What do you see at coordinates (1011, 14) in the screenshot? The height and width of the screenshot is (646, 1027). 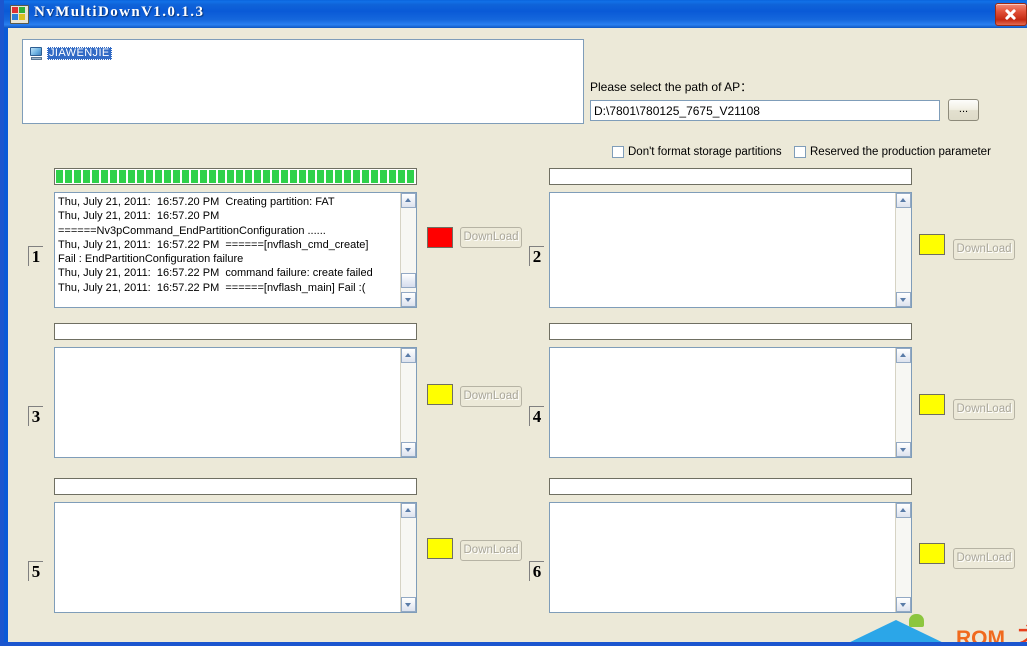 I see `close-icon` at bounding box center [1011, 14].